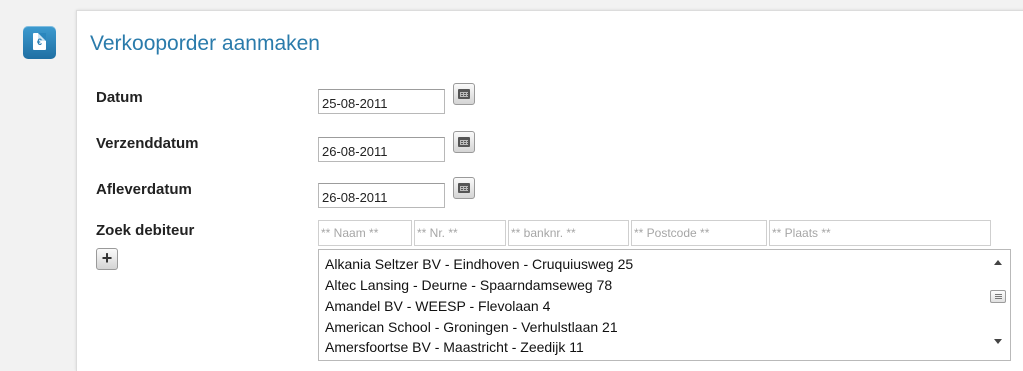 The width and height of the screenshot is (1023, 371). Describe the element at coordinates (880, 233) in the screenshot. I see `filter-plaats-input` at that location.